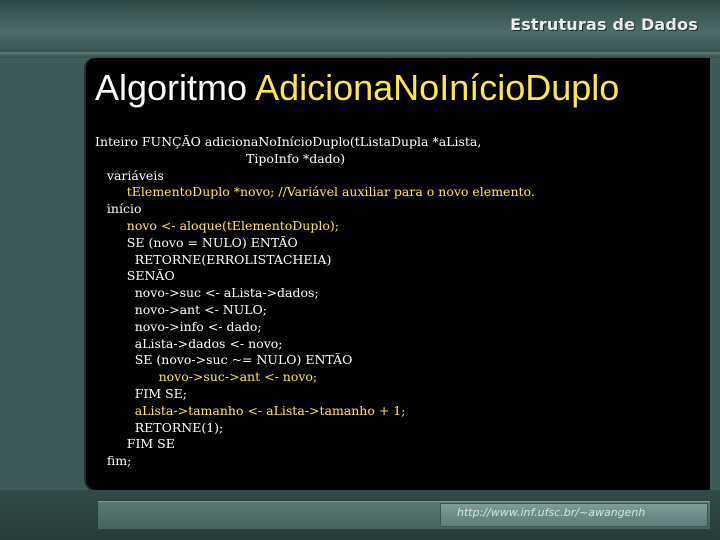 This screenshot has width=720, height=540. What do you see at coordinates (217, 225) in the screenshot?
I see `code-line: novo <- aloque(tElementoDuplo);` at bounding box center [217, 225].